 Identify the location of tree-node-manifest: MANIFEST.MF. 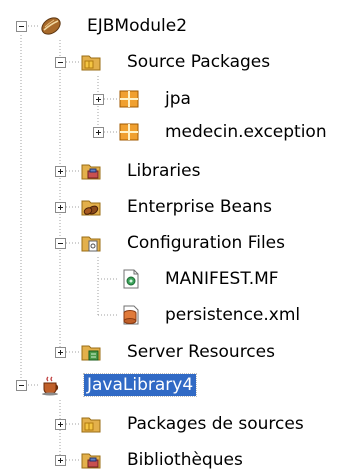
(175, 279).